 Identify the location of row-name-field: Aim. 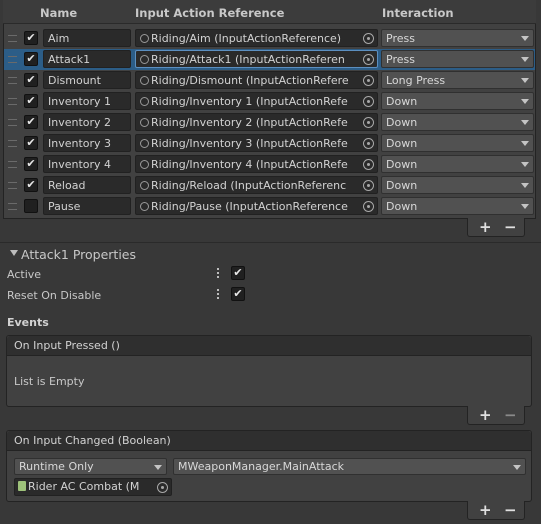
(87, 38).